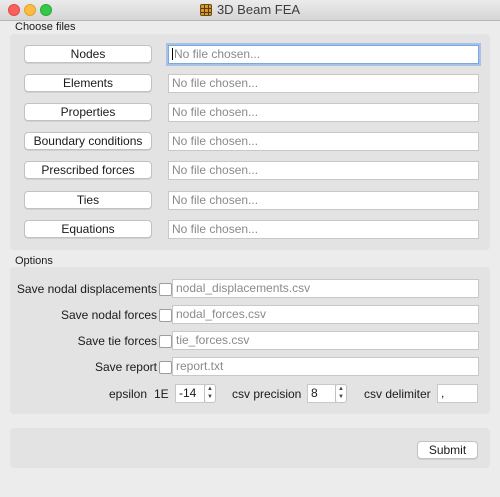 This screenshot has height=497, width=500. I want to click on grid-app-icon, so click(205, 10).